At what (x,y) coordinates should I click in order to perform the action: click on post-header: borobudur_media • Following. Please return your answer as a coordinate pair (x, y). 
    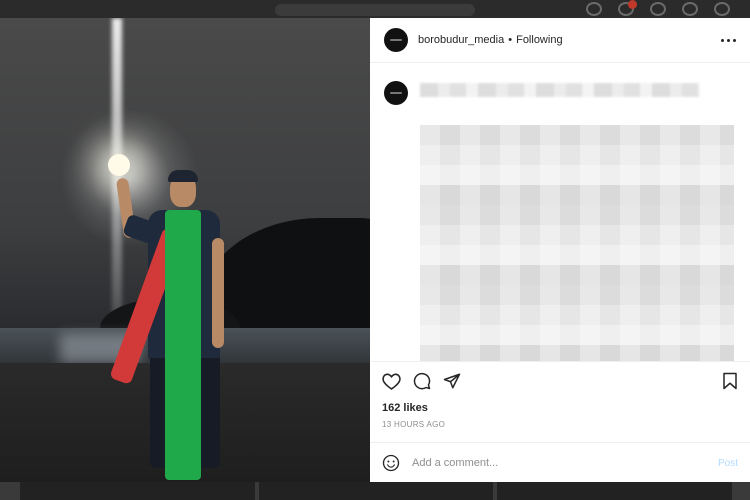
    Looking at the image, I should click on (560, 40).